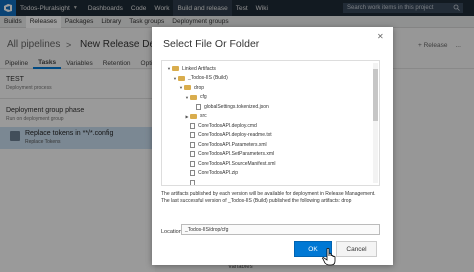  I want to click on location-field: _Todos-IIS/drop/cfg, so click(280, 229).